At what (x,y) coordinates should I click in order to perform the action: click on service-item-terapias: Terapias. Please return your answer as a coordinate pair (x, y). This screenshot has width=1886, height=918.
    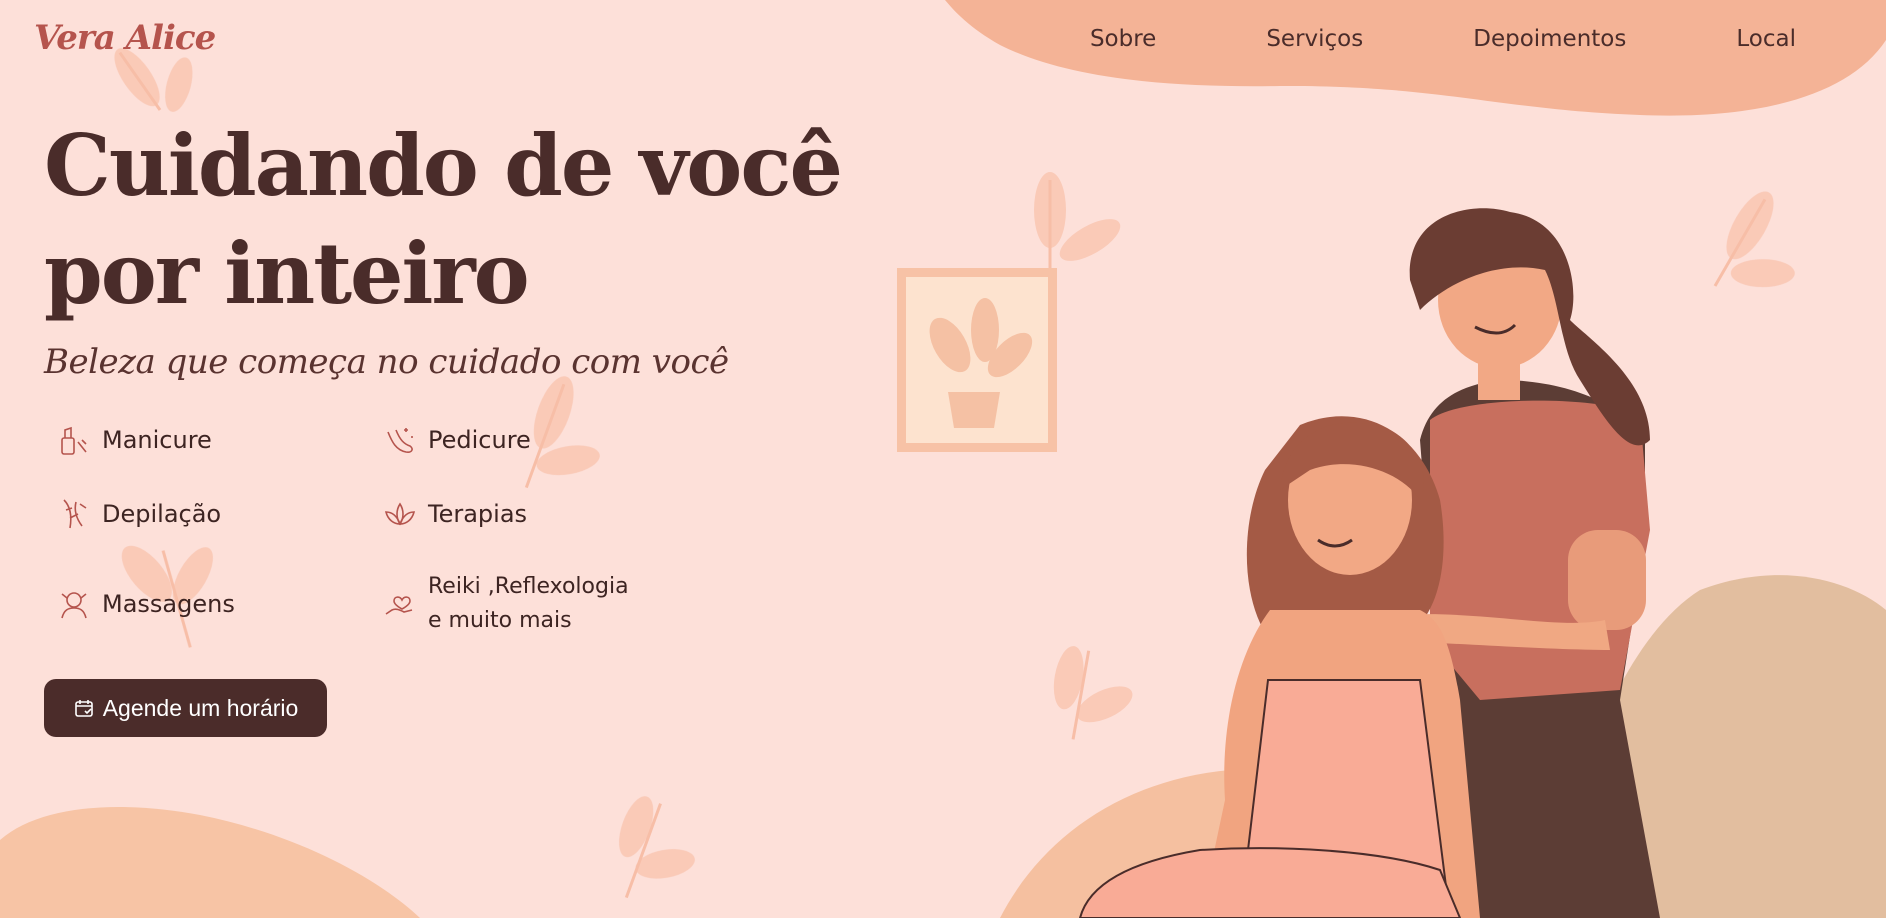
    Looking at the image, I should click on (454, 514).